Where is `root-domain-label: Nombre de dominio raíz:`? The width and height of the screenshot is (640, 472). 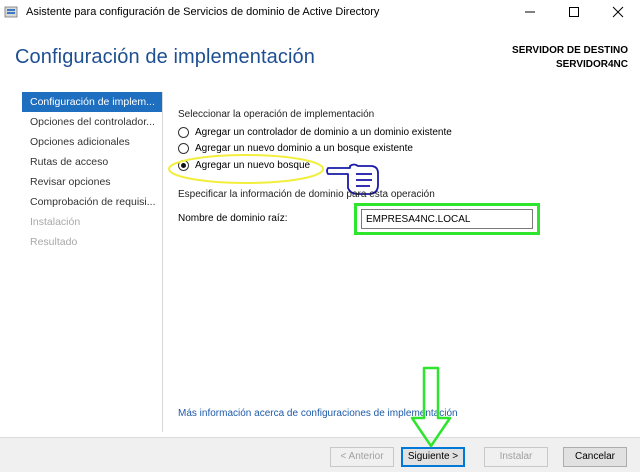 root-domain-label: Nombre de dominio raíz: is located at coordinates (233, 218).